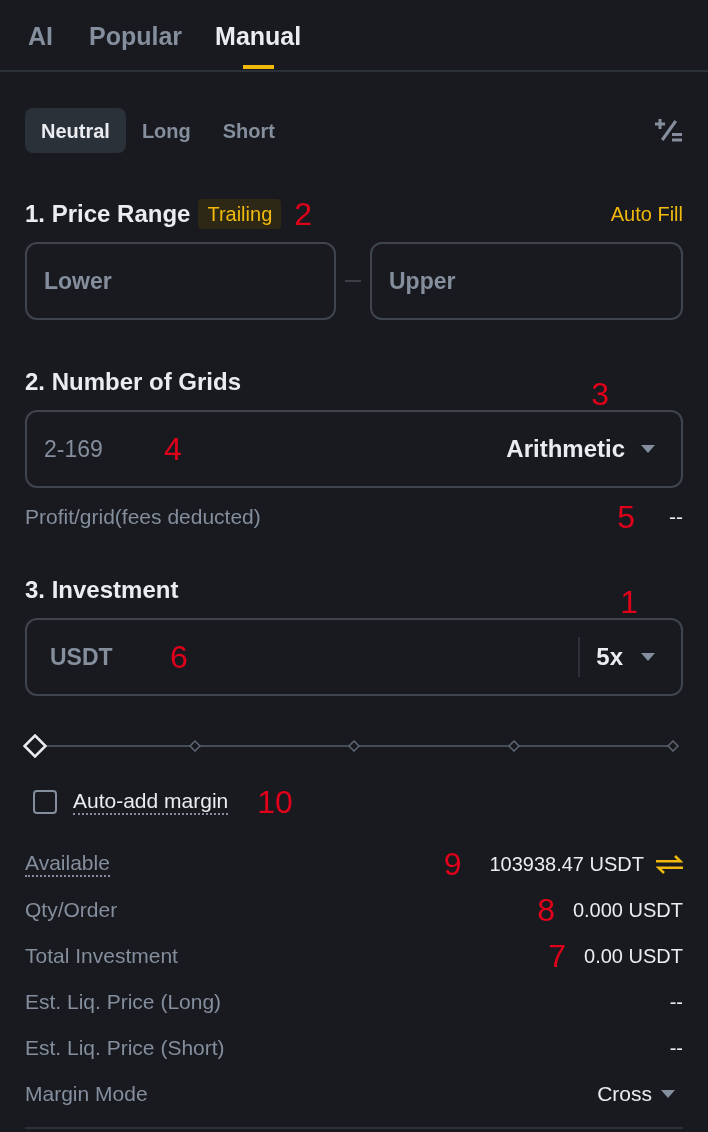 The image size is (708, 1132). I want to click on slider-thumb, so click(35, 746).